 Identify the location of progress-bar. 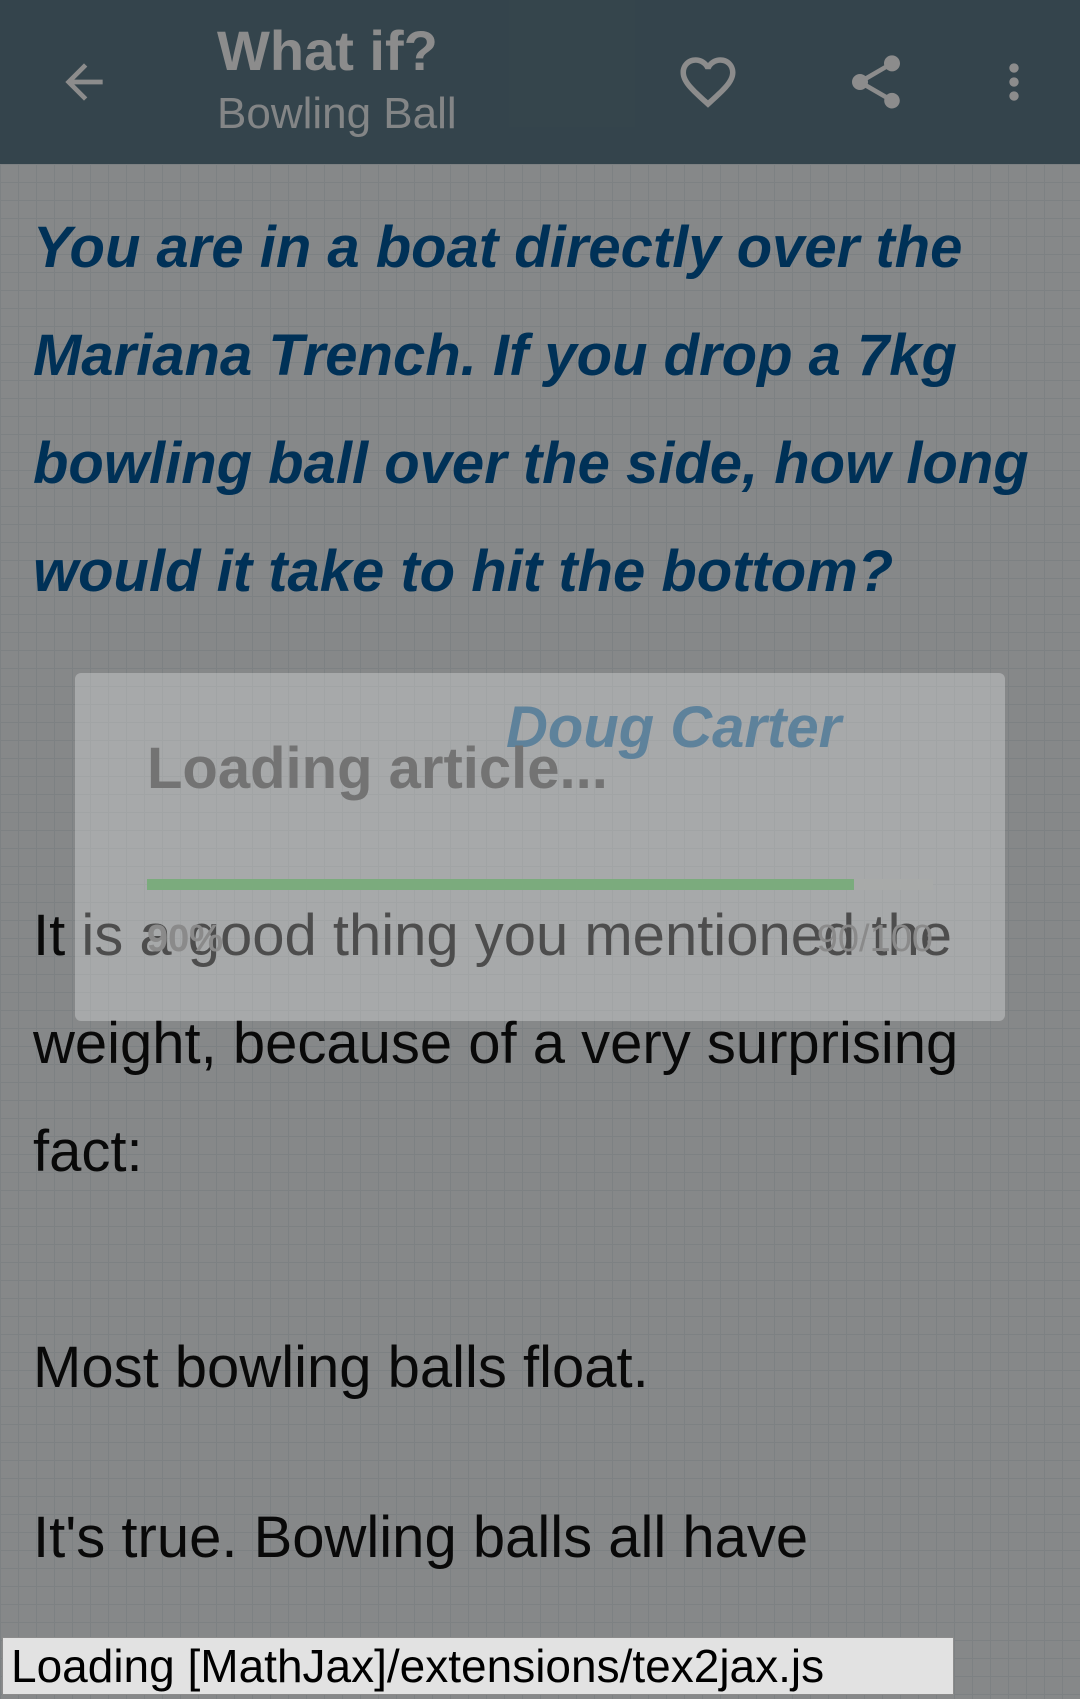
(540, 884).